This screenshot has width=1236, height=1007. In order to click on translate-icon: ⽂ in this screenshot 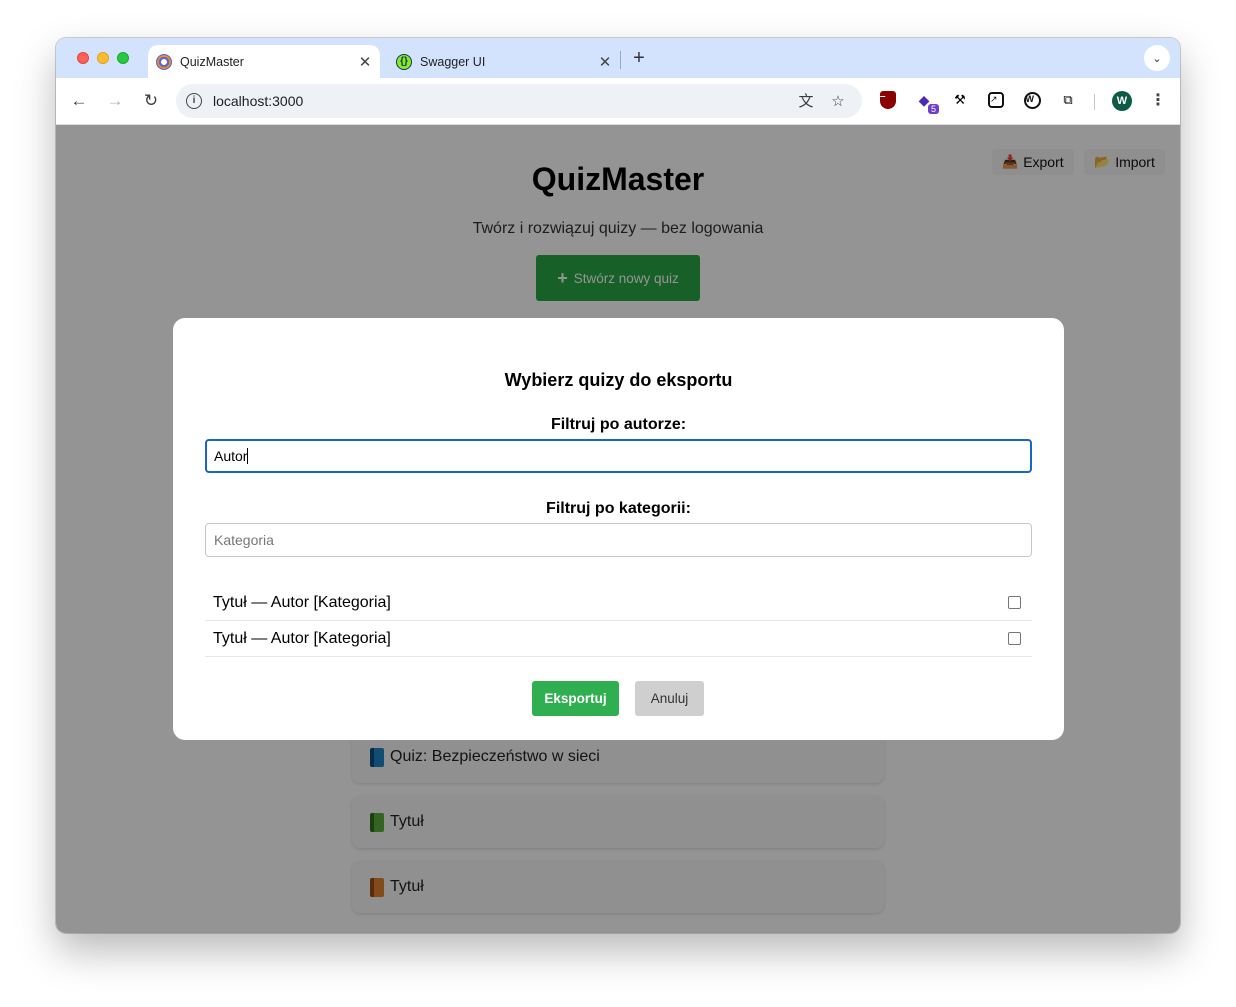, I will do `click(806, 102)`.